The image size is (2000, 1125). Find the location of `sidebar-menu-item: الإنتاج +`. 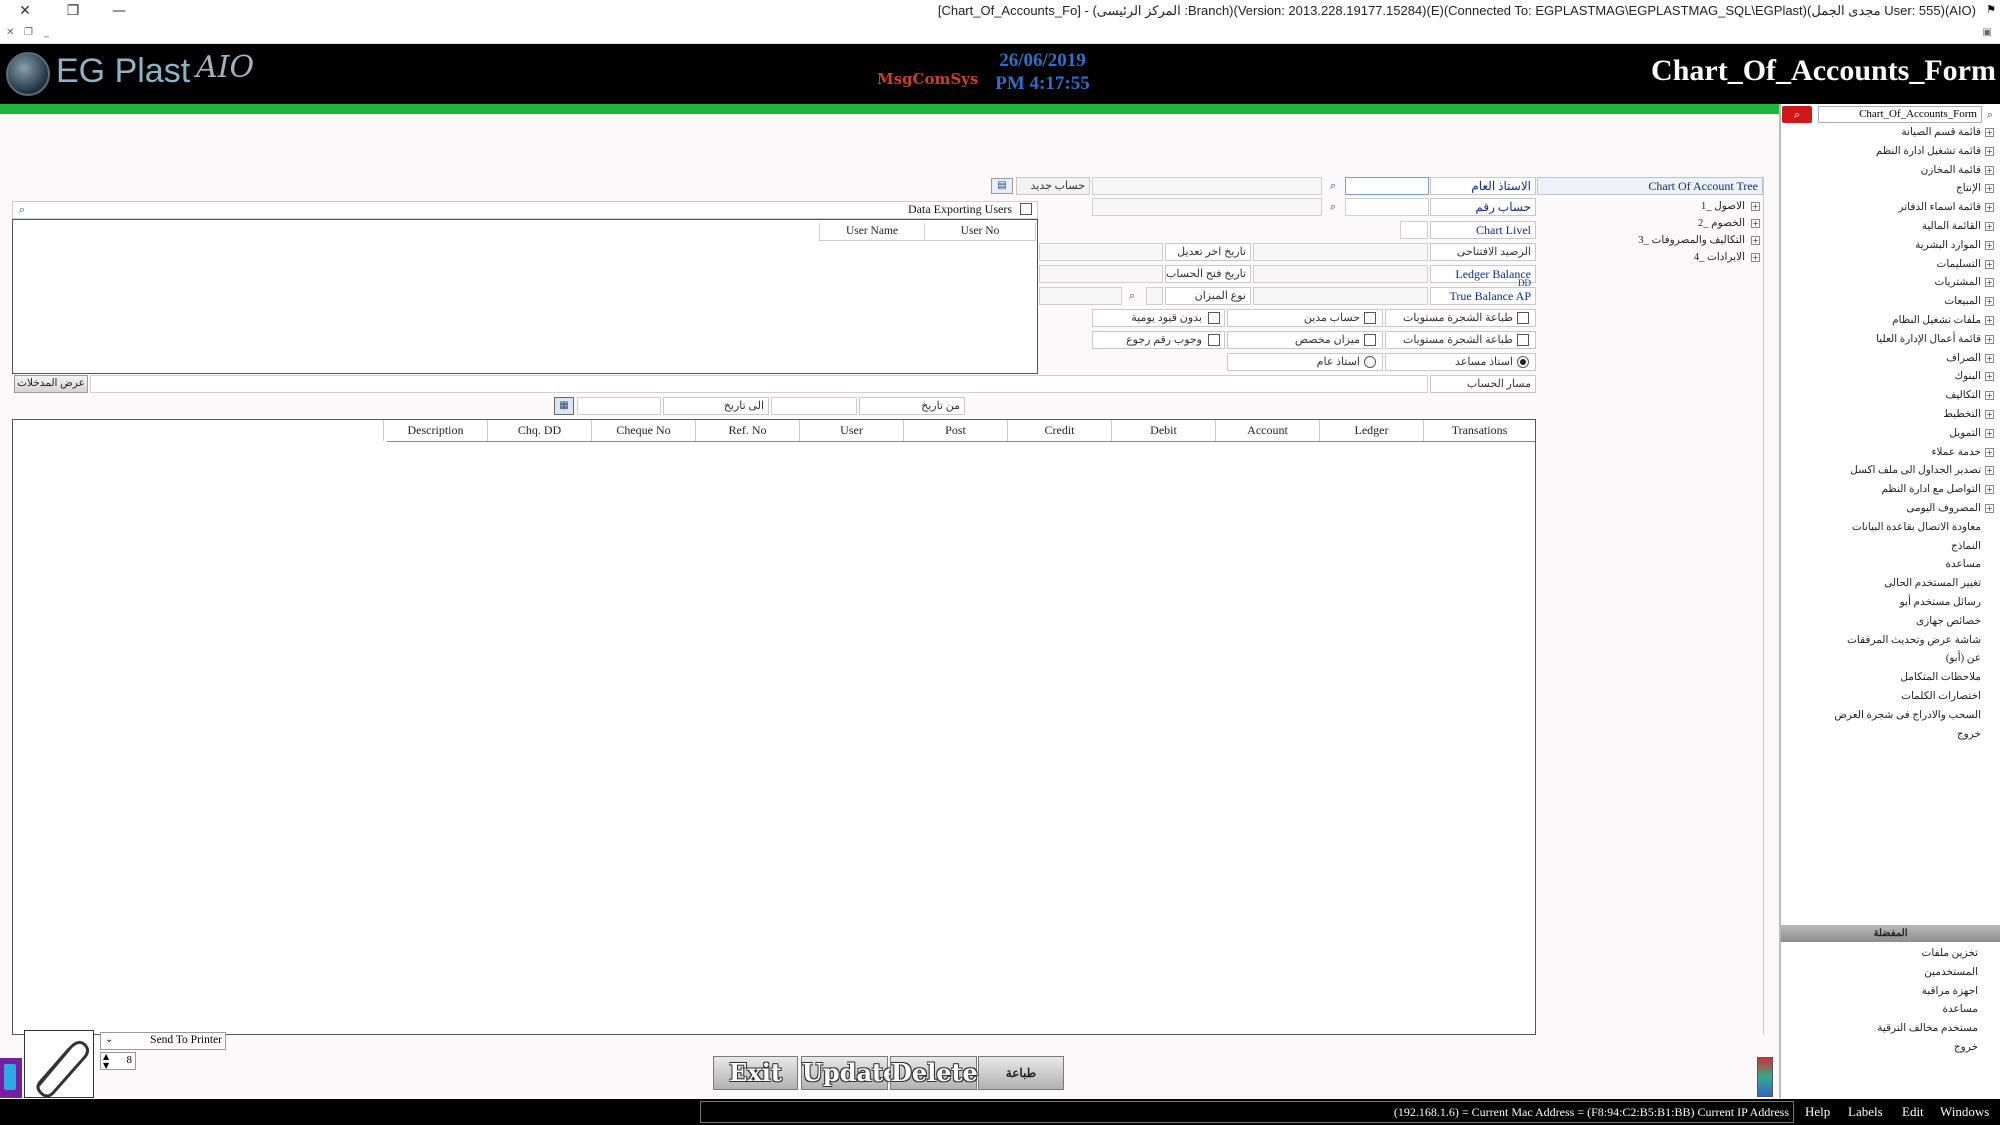

sidebar-menu-item: الإنتاج + is located at coordinates (1975, 189).